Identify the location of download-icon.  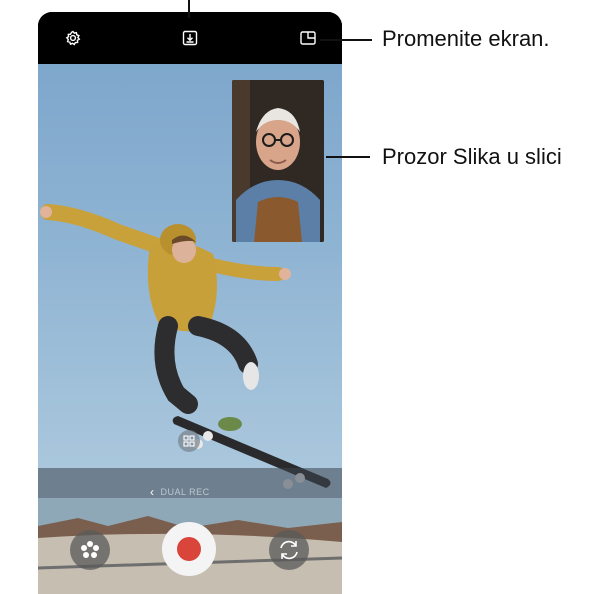
(190, 38).